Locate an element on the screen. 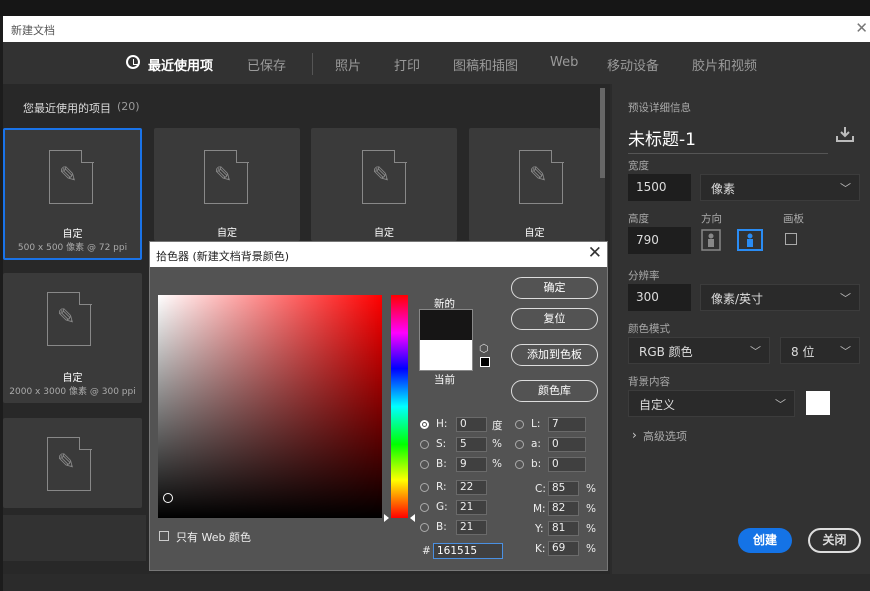 The width and height of the screenshot is (870, 591). radio-s is located at coordinates (424, 444).